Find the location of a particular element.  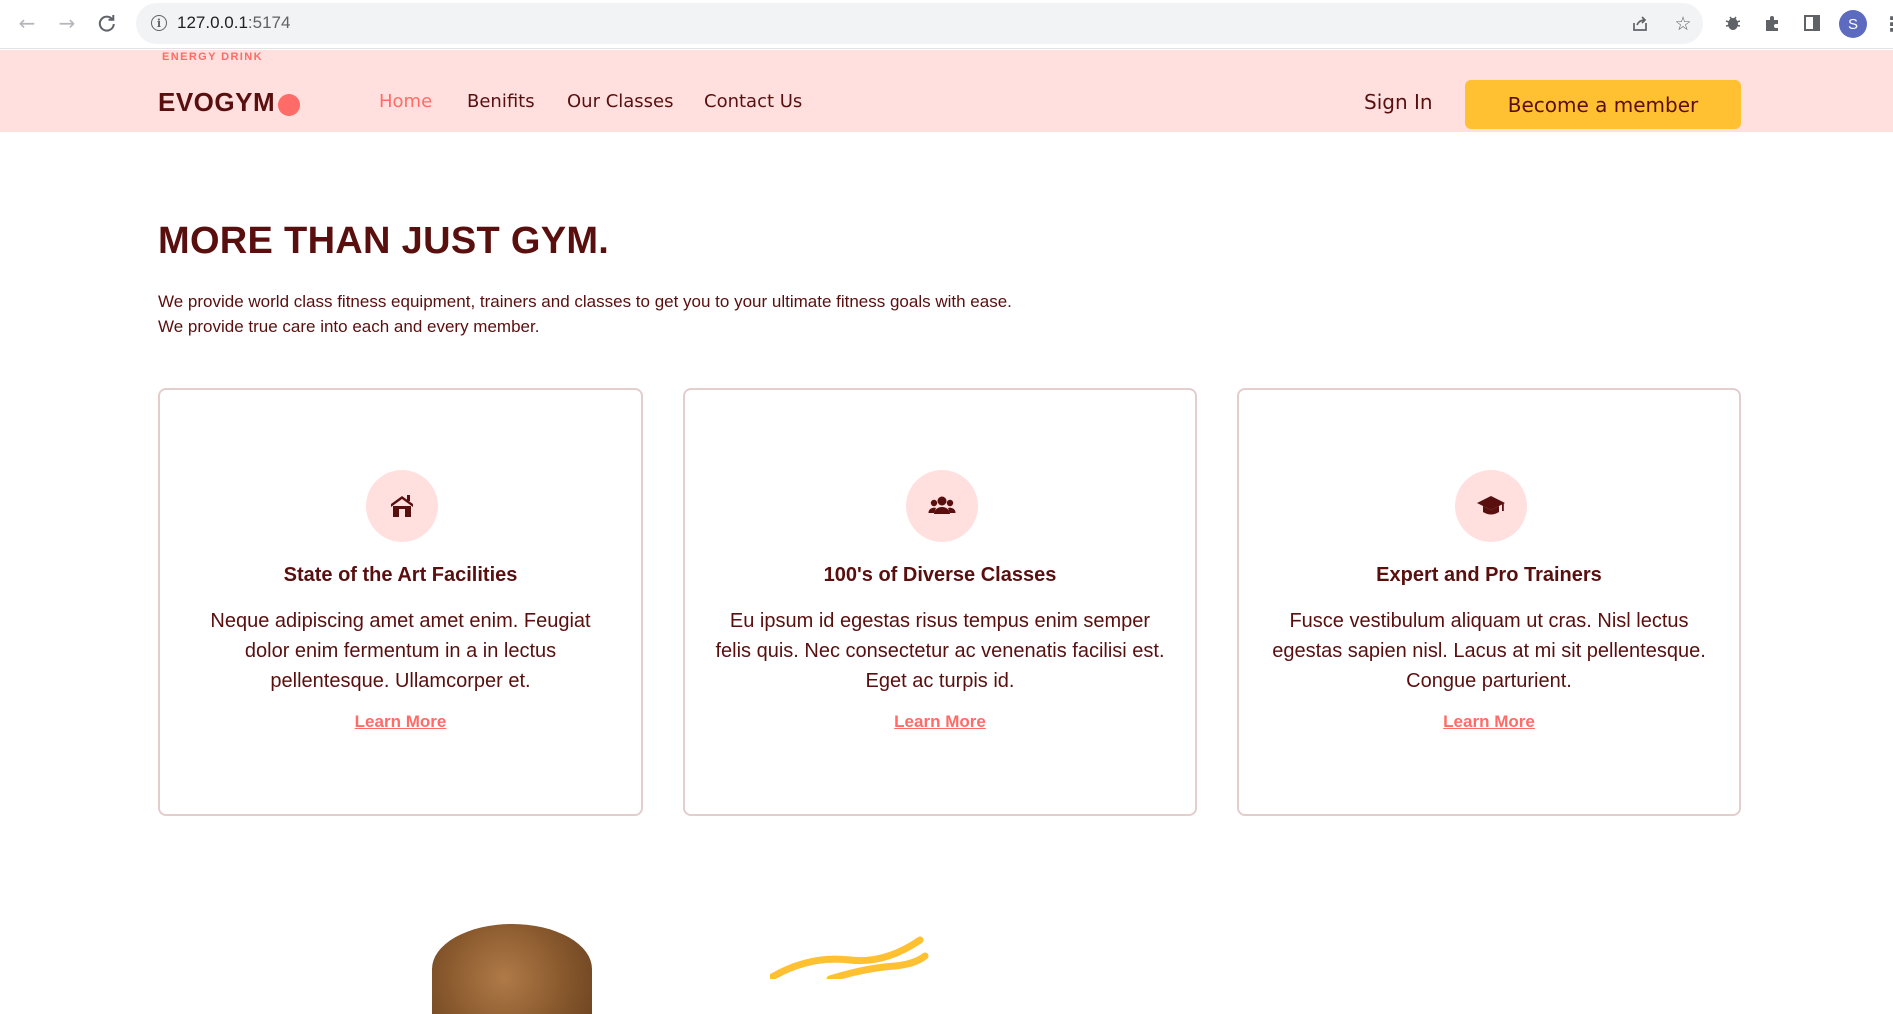

browser-toolbar: ← → i 127.0.0.1:5174 ☆ S ⋮ is located at coordinates (946, 24).